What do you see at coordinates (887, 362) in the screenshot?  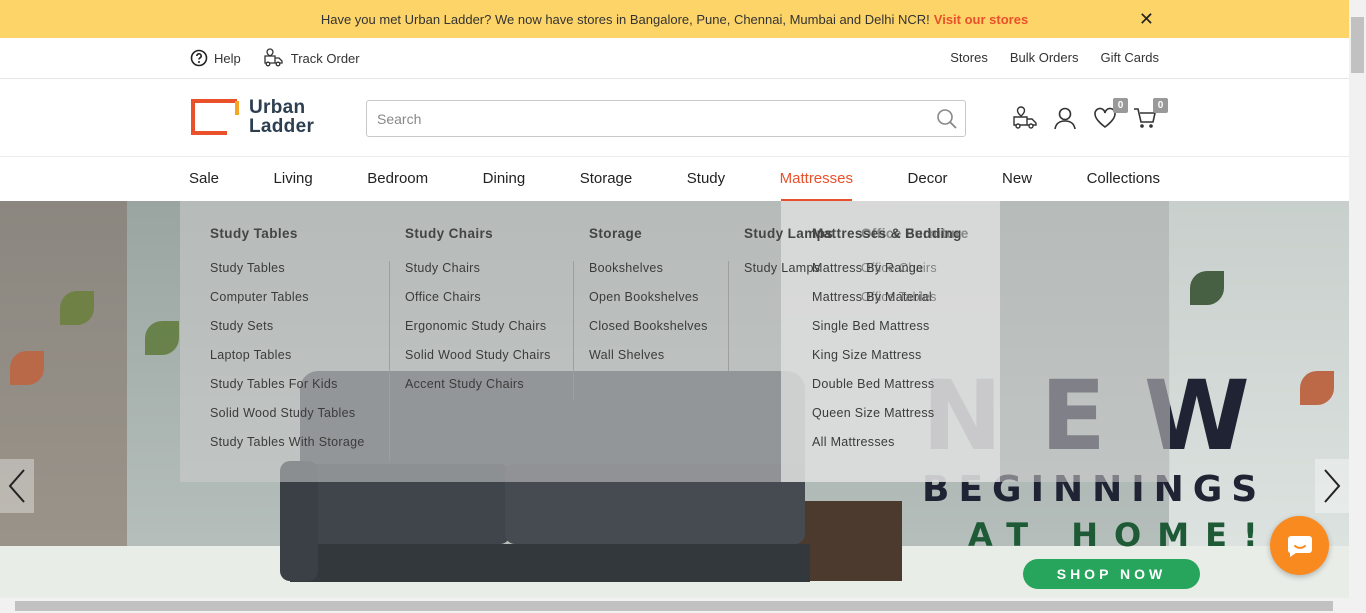 I see `menu-link: King Size Mattress` at bounding box center [887, 362].